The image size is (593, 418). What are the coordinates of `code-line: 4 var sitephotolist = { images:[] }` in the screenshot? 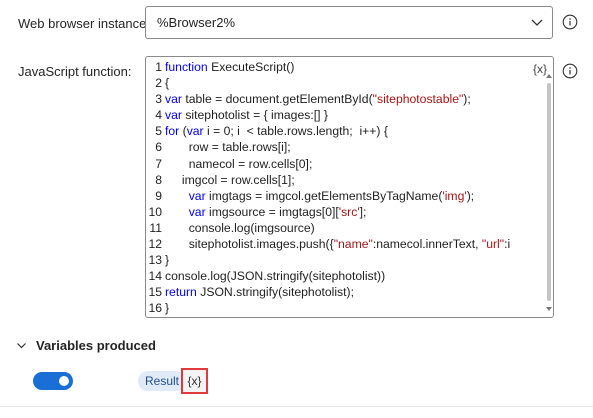 It's located at (342, 115).